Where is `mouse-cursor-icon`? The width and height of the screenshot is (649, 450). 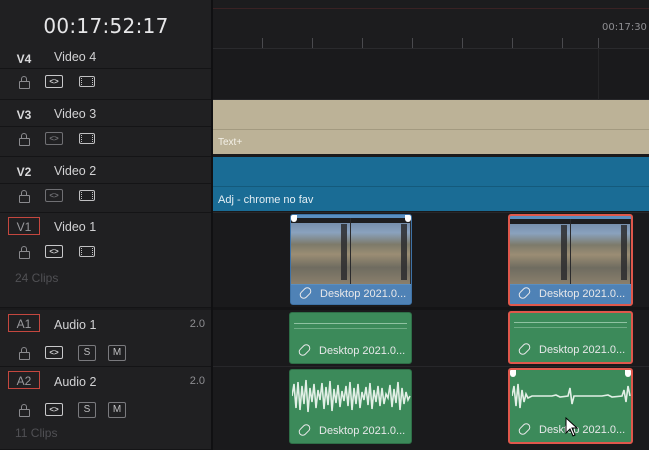
mouse-cursor-icon is located at coordinates (572, 427).